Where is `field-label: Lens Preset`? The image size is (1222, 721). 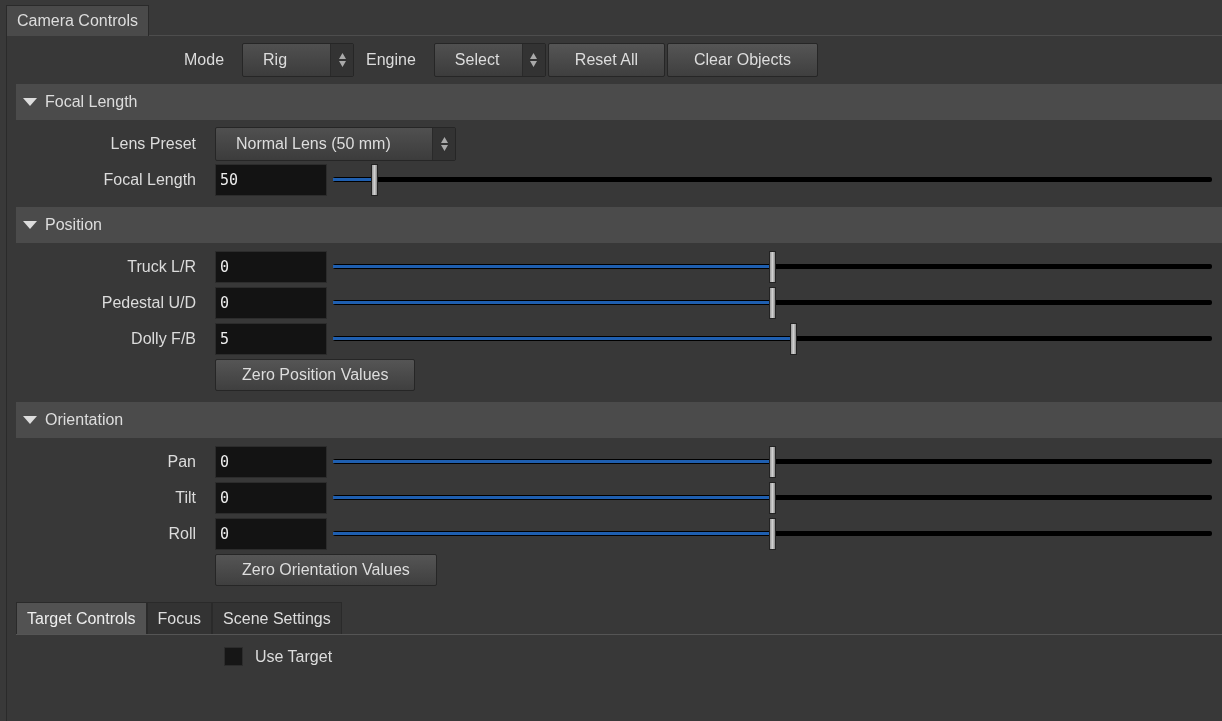 field-label: Lens Preset is located at coordinates (153, 144).